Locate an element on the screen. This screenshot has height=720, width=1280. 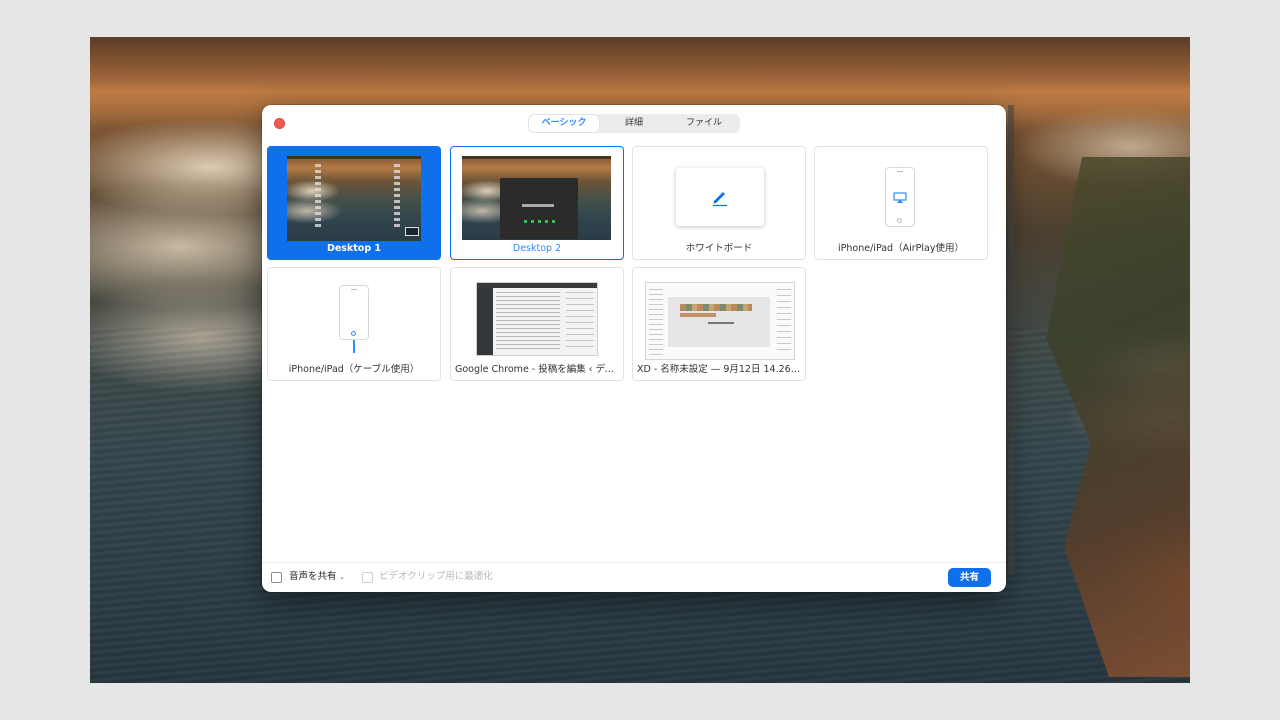
tile-label: iPhone/iPad（AirPlay使用） is located at coordinates (901, 248).